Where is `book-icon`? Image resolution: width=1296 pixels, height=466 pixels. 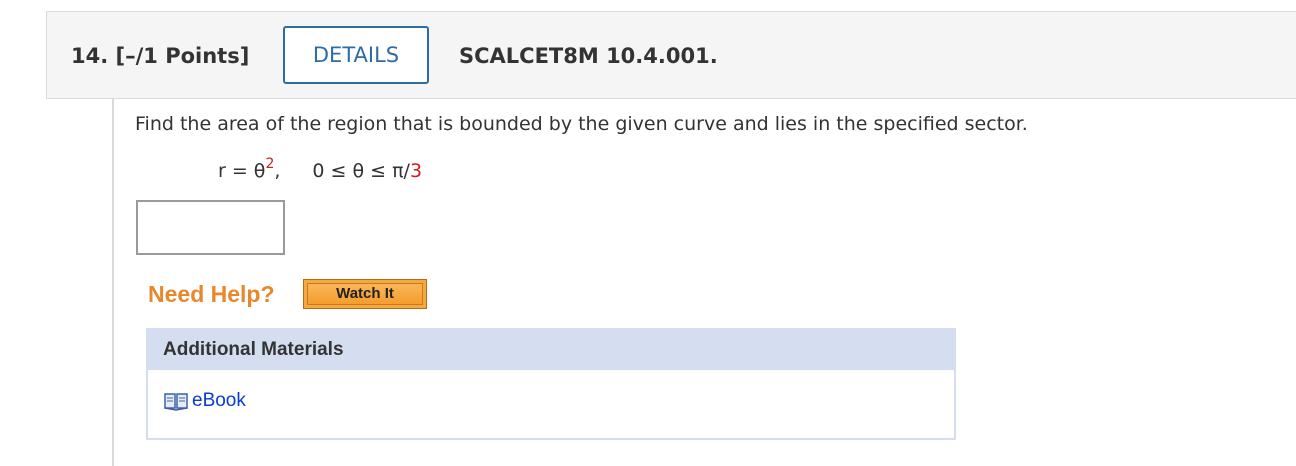
book-icon is located at coordinates (176, 402).